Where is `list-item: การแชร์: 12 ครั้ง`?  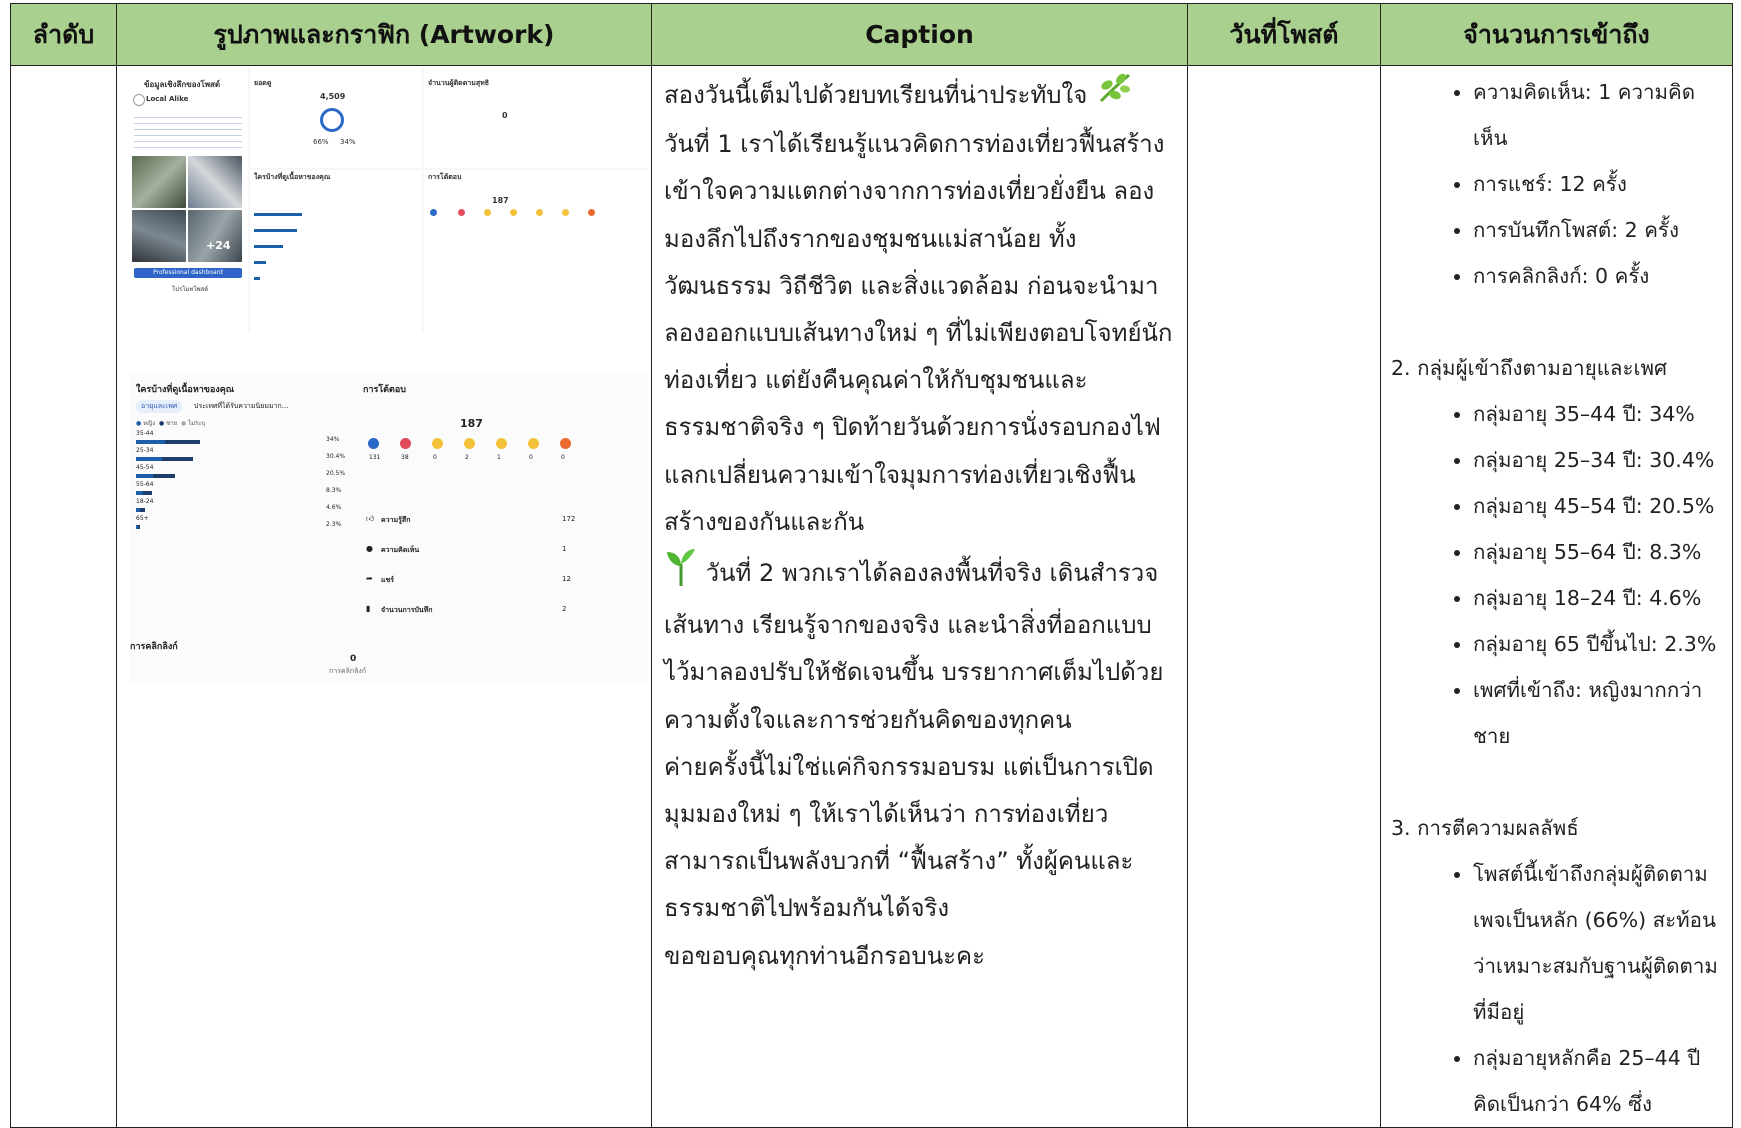 list-item: การแชร์: 12 ครั้ง is located at coordinates (1600, 184).